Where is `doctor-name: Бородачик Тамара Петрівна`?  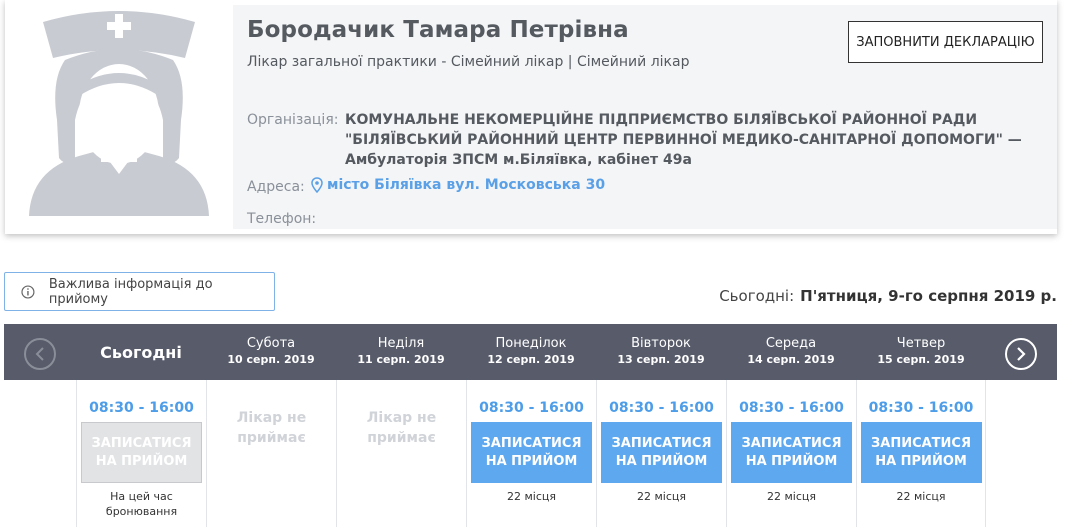
doctor-name: Бородачик Тамара Петрівна is located at coordinates (438, 30).